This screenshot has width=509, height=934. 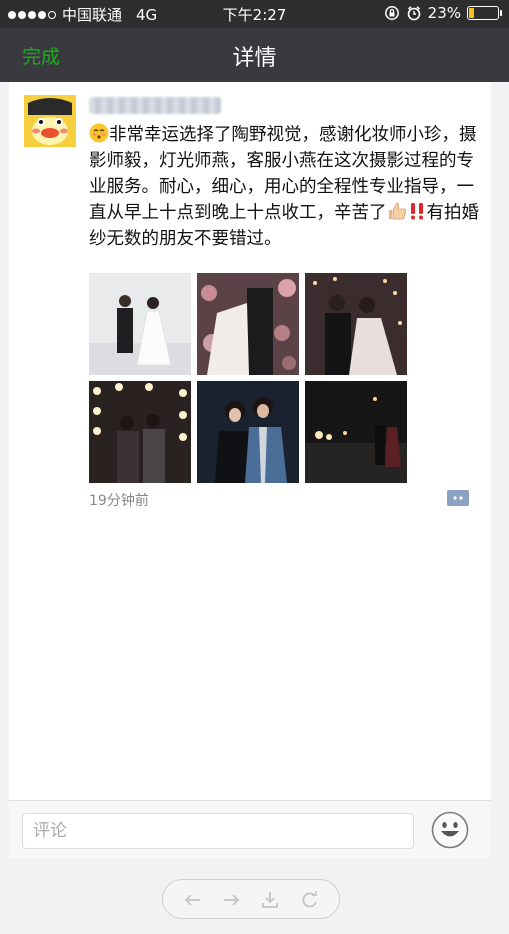 I want to click on status-right: 23%, so click(x=443, y=13).